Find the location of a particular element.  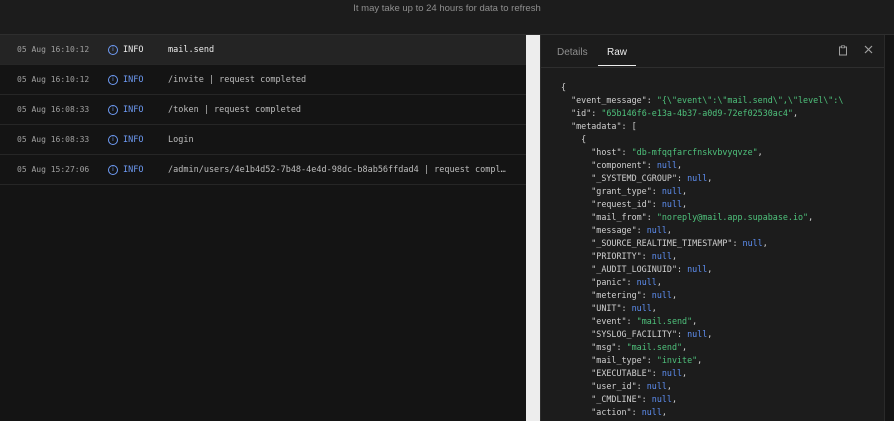

log-message: /invite | request completed is located at coordinates (237, 79).